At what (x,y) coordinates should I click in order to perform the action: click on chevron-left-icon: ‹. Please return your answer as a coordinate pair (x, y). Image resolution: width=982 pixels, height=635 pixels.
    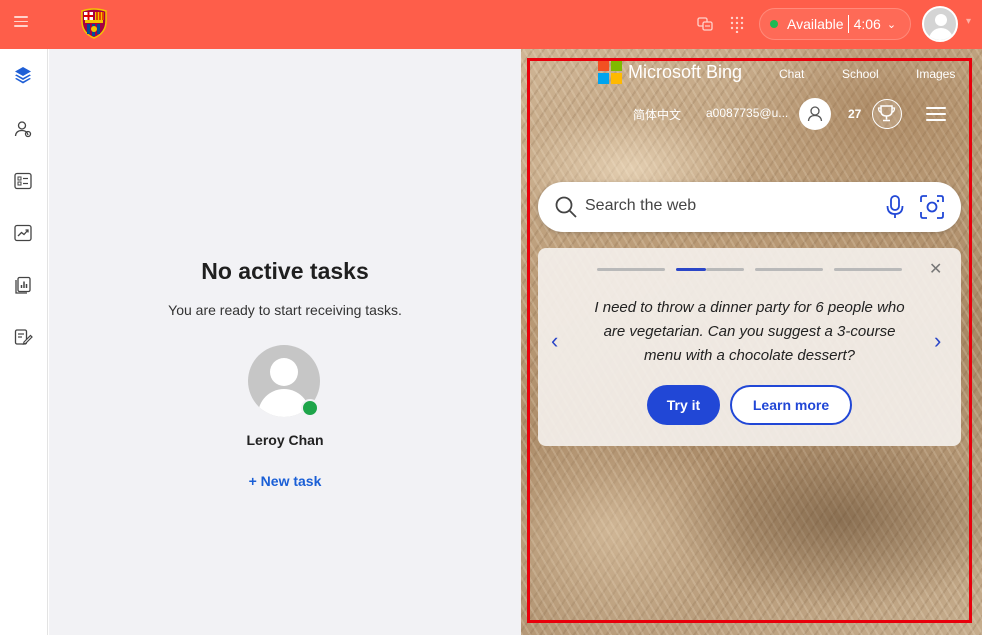
    Looking at the image, I should click on (554, 341).